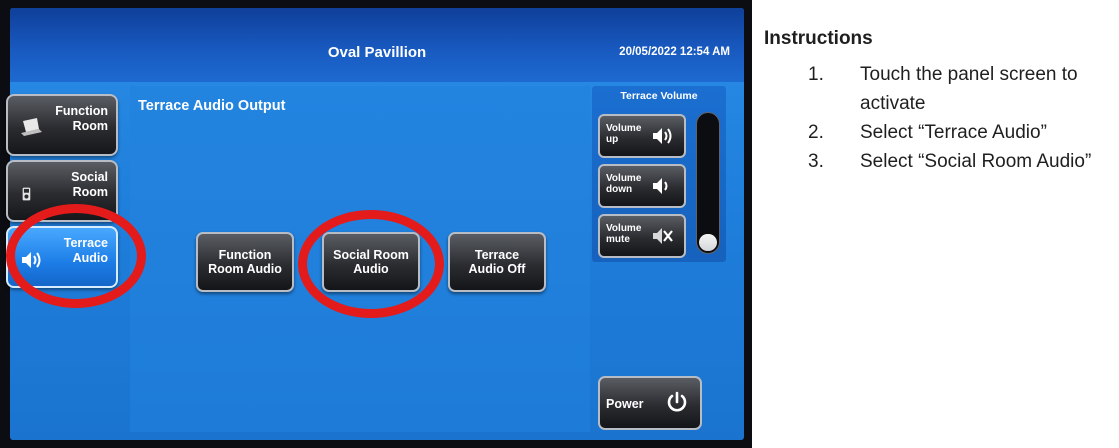 The height and width of the screenshot is (448, 1119). What do you see at coordinates (818, 38) in the screenshot?
I see `instructions-title: Instructions` at bounding box center [818, 38].